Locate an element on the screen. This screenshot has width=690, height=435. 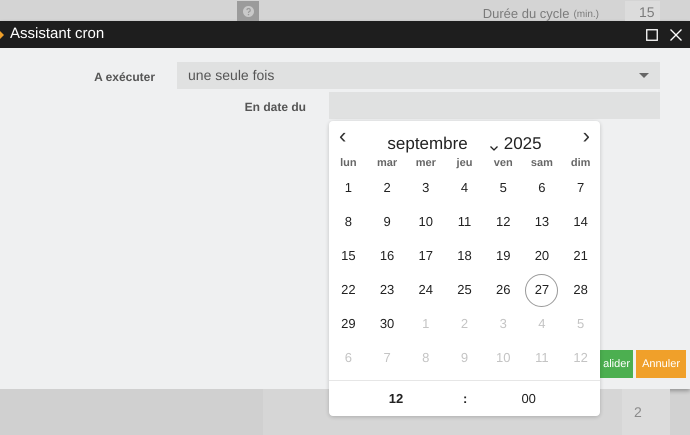
day-cell: 22 is located at coordinates (348, 290).